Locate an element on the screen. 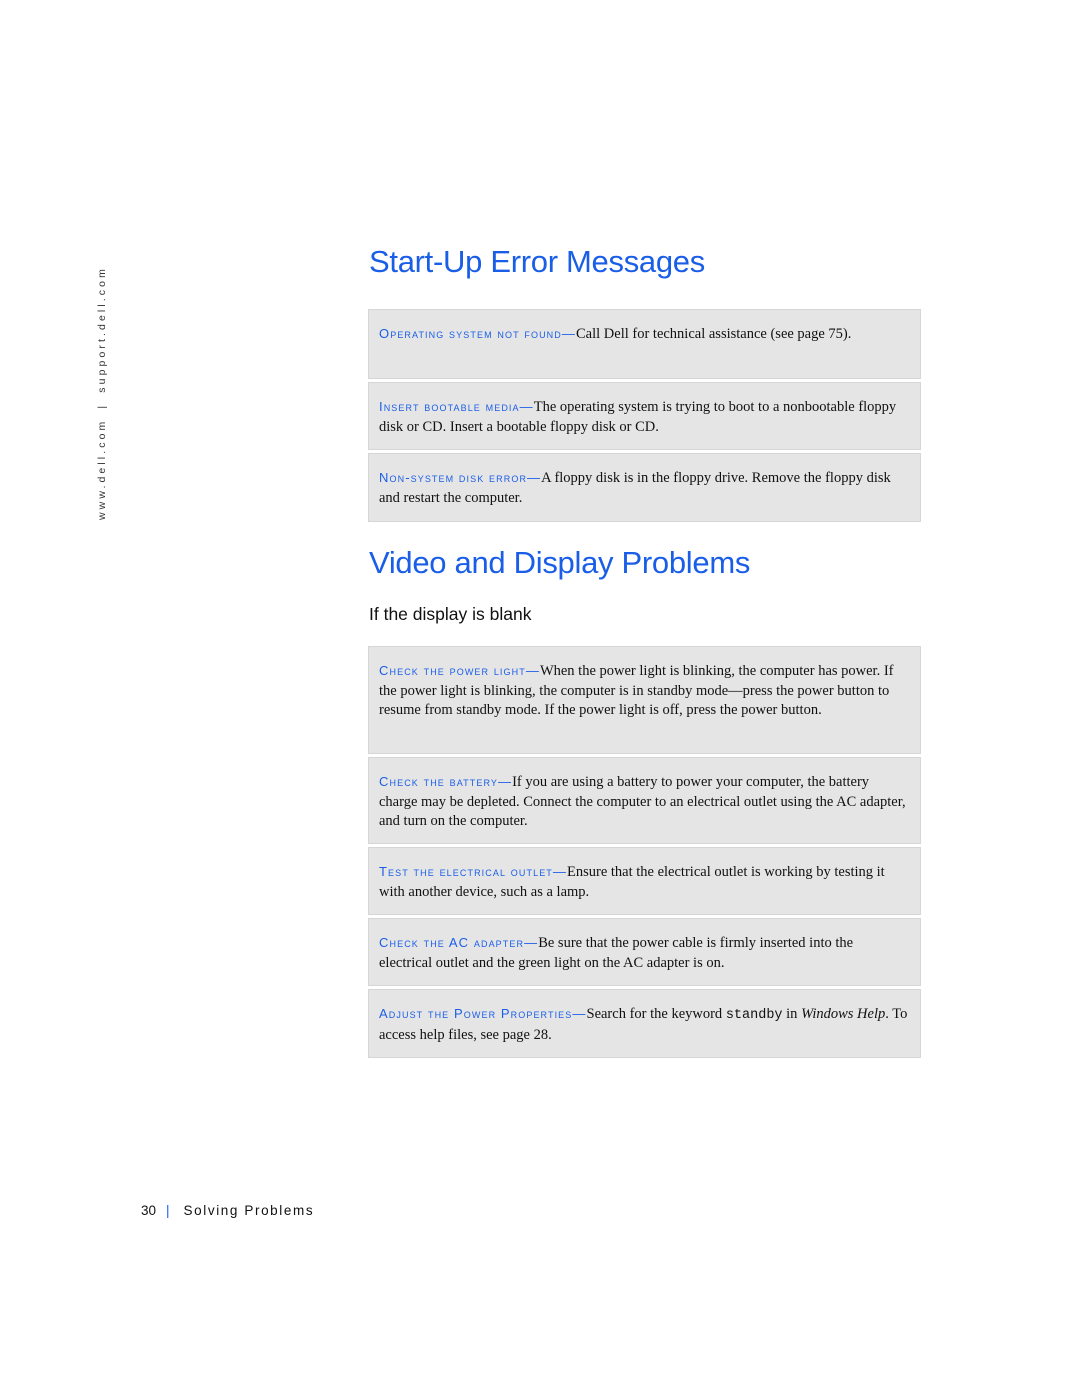 This screenshot has height=1397, width=1080. section-title-video: Video and Display Problems is located at coordinates (560, 562).